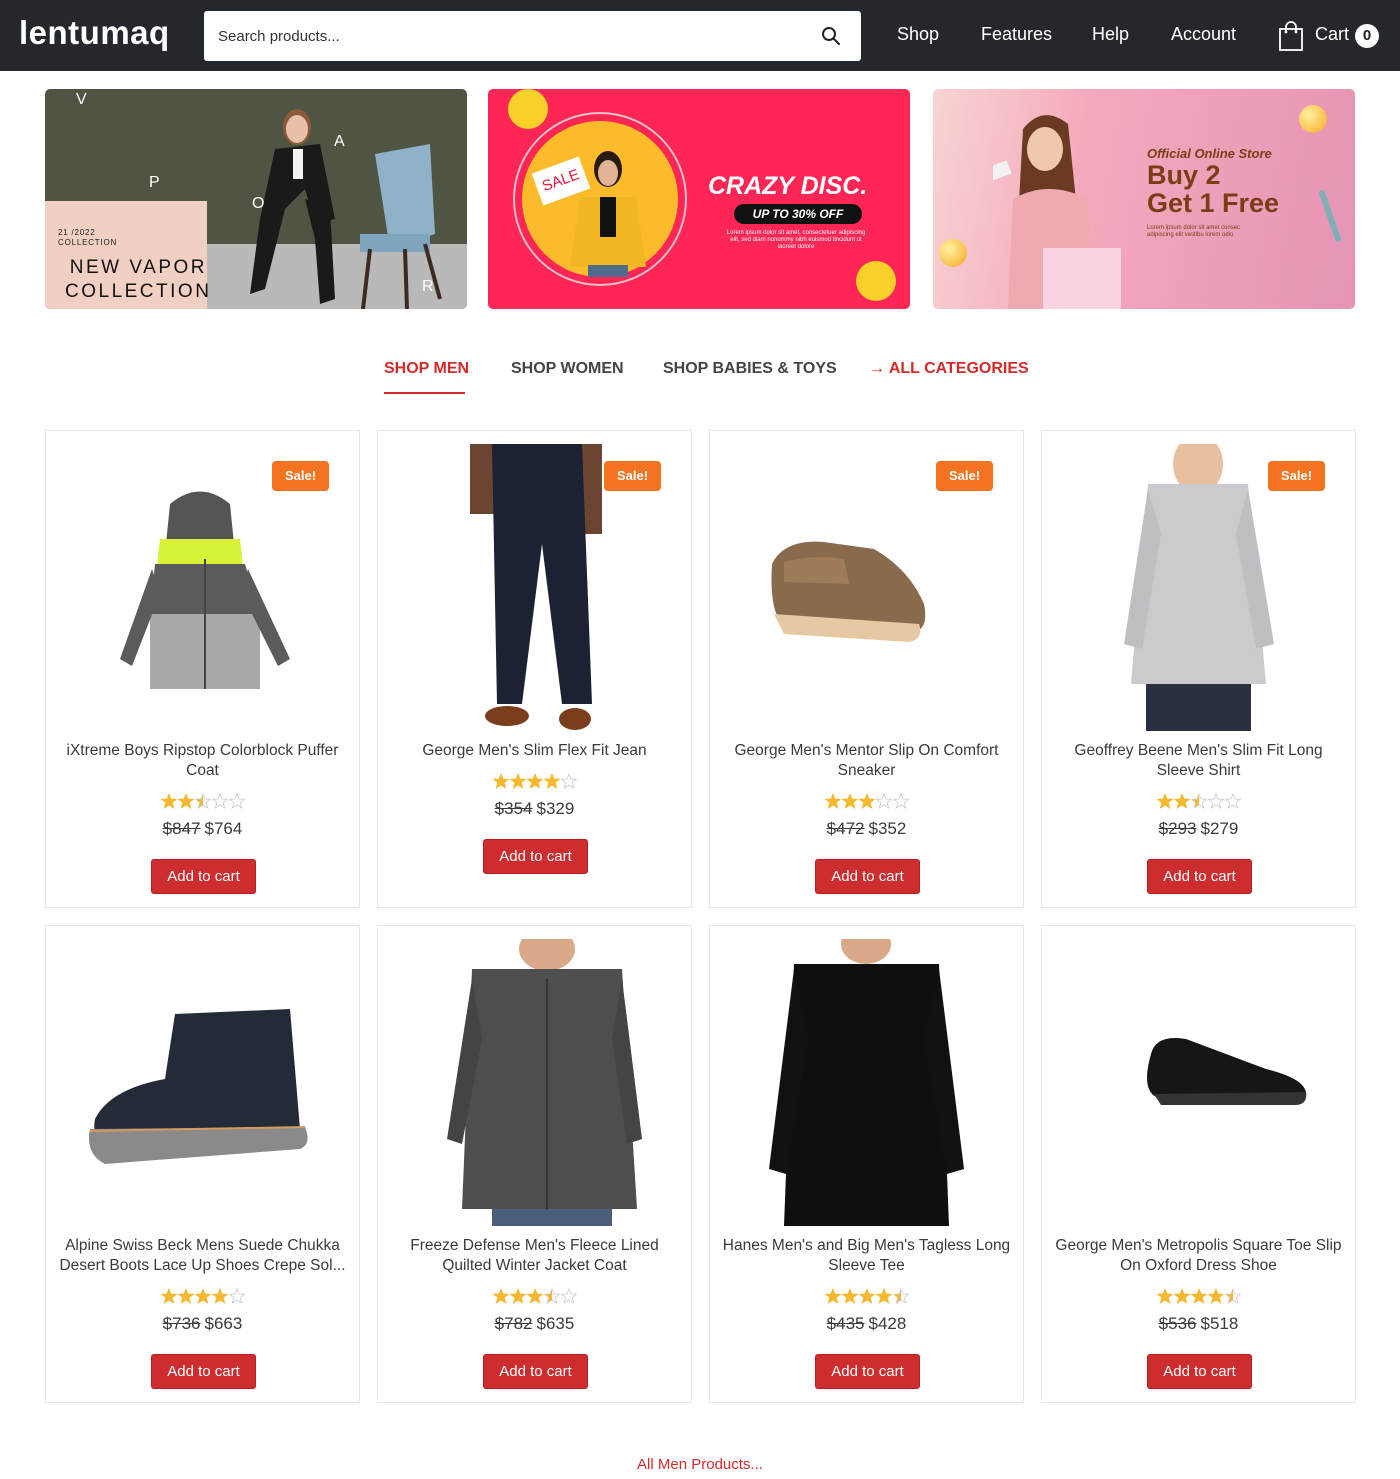 This screenshot has width=1400, height=1479. Describe the element at coordinates (258, 203) in the screenshot. I see `banner-letter: O` at that location.